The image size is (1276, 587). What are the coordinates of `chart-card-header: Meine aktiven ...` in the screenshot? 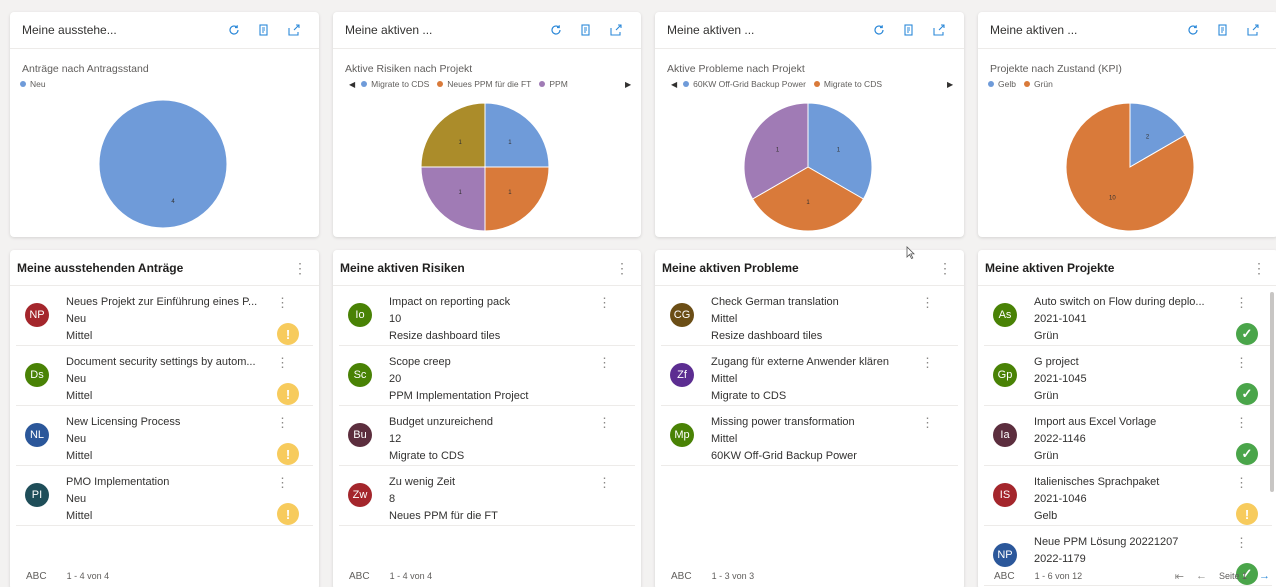 It's located at (809, 30).